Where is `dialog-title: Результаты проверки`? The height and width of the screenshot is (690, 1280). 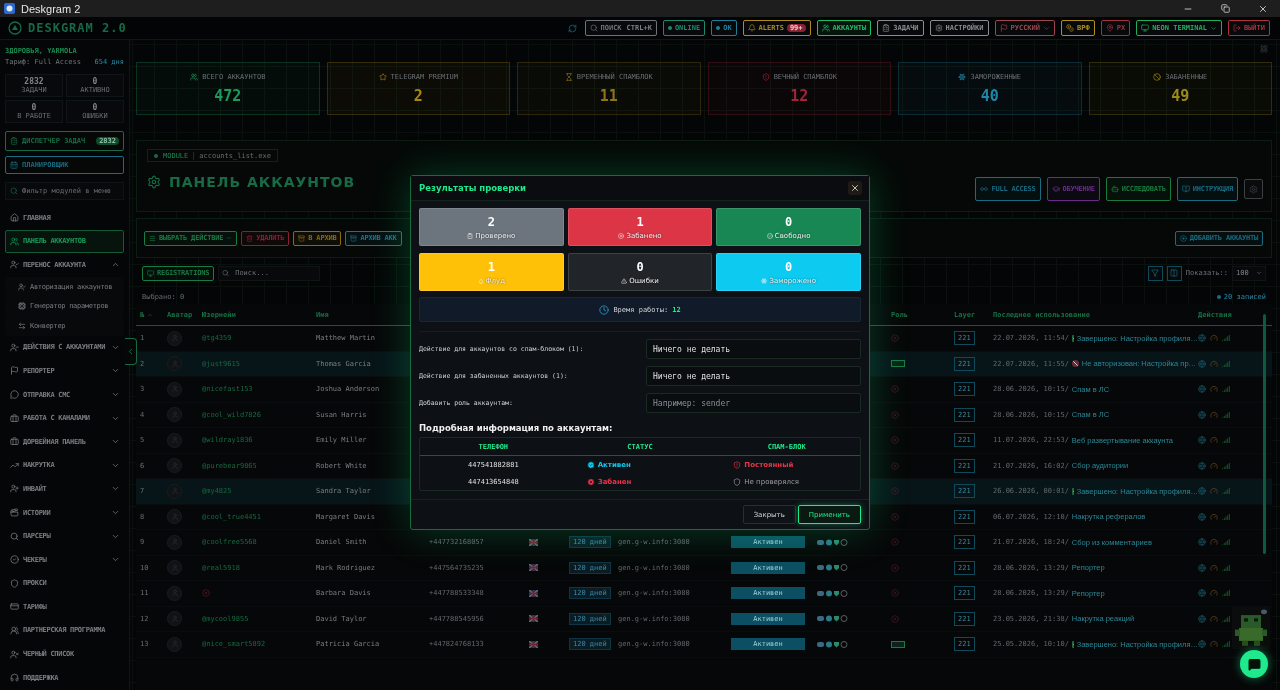
dialog-title: Результаты проверки is located at coordinates (473, 188).